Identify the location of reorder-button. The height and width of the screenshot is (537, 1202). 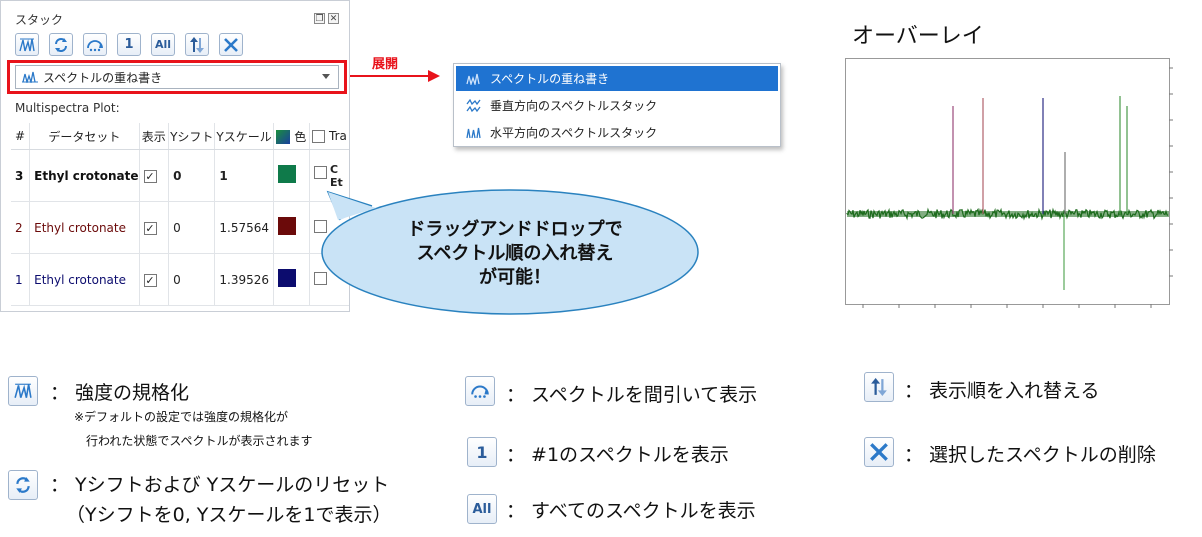
(197, 44).